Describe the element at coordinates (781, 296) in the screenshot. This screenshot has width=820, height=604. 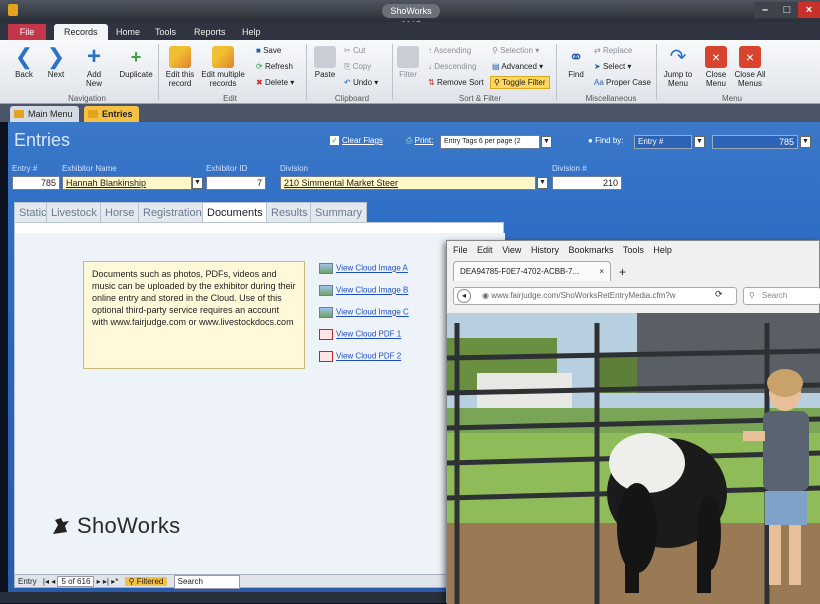
I see `browser-search-input: ⚲ Search` at that location.